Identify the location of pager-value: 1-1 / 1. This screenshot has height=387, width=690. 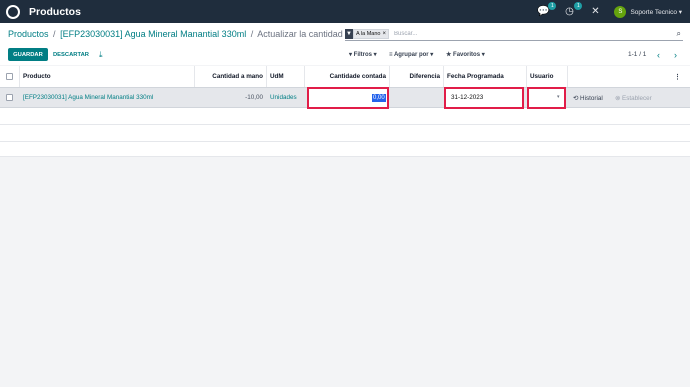
(637, 54).